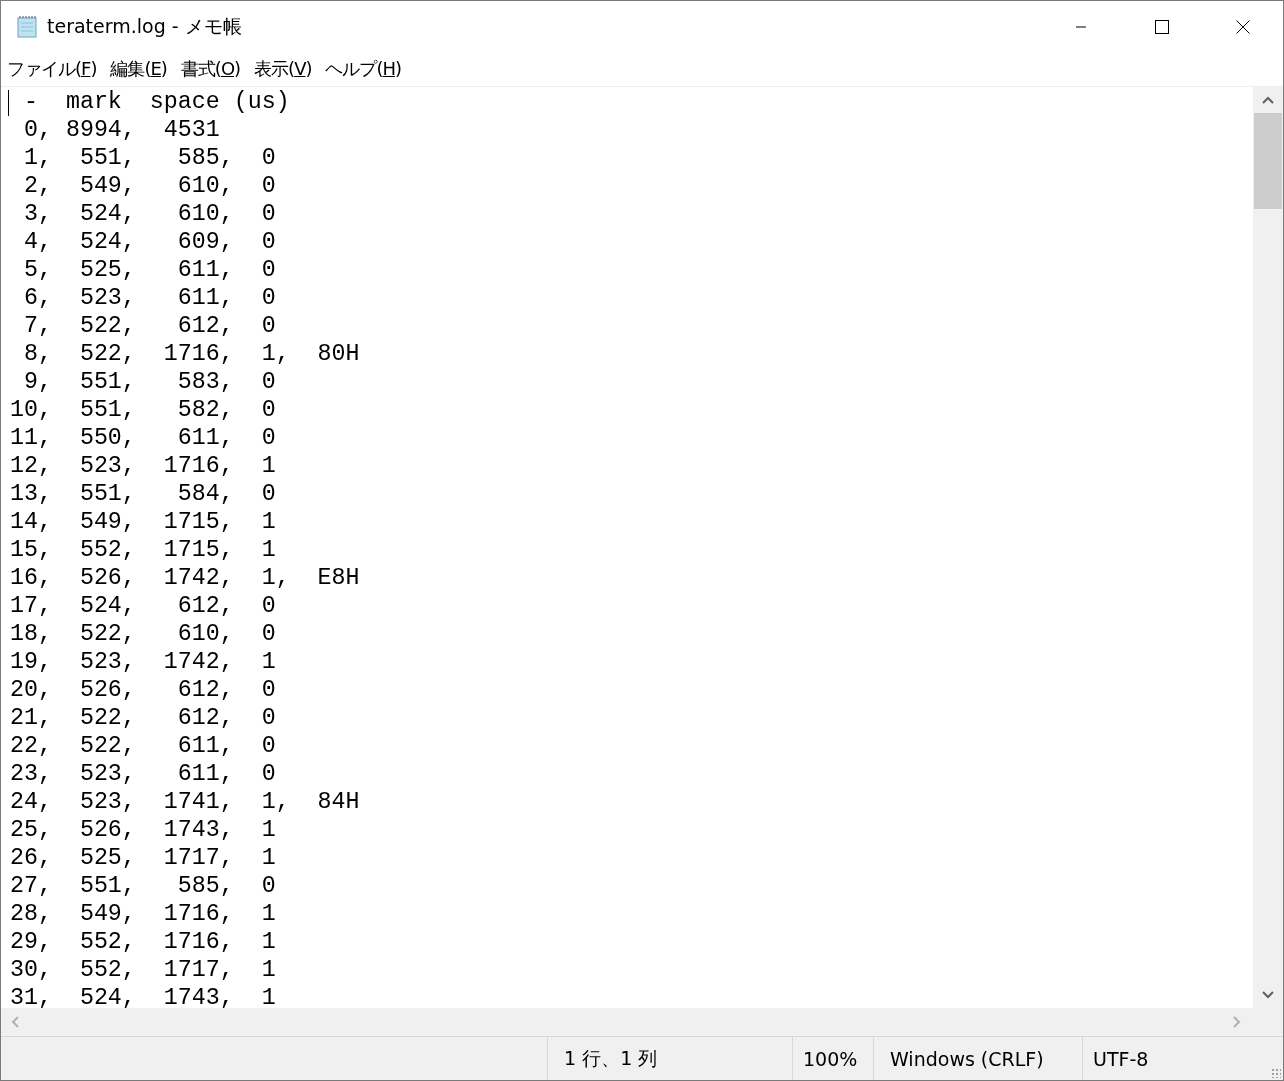 The width and height of the screenshot is (1284, 1081). I want to click on text-line: 29, 552, 1716, 1, so click(143, 942).